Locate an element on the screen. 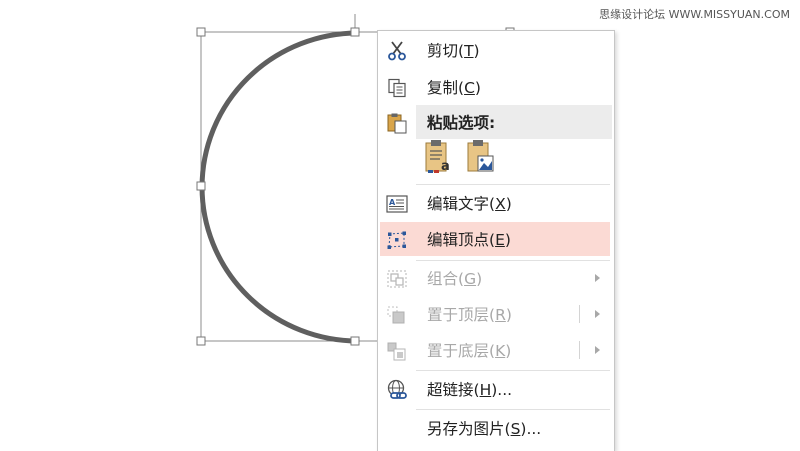 This screenshot has width=800, height=451. scissors-icon is located at coordinates (397, 51).